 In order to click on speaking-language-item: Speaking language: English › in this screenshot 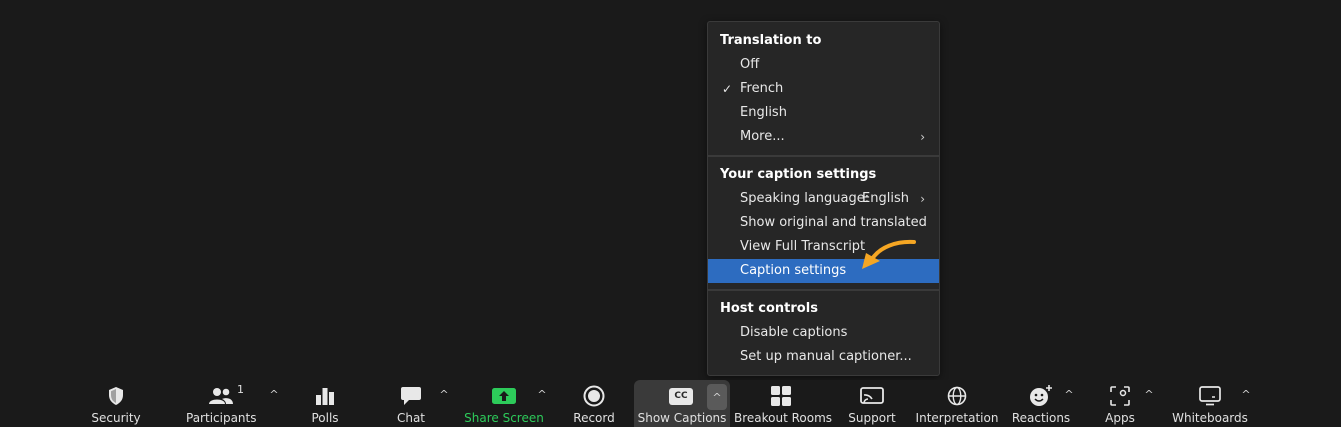, I will do `click(823, 199)`.